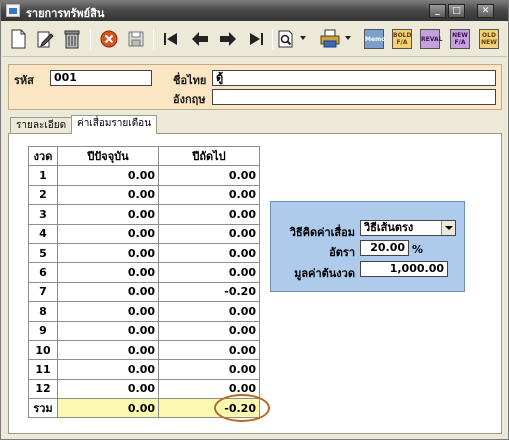 Image resolution: width=509 pixels, height=440 pixels. Describe the element at coordinates (330, 39) in the screenshot. I see `print-icon` at that location.